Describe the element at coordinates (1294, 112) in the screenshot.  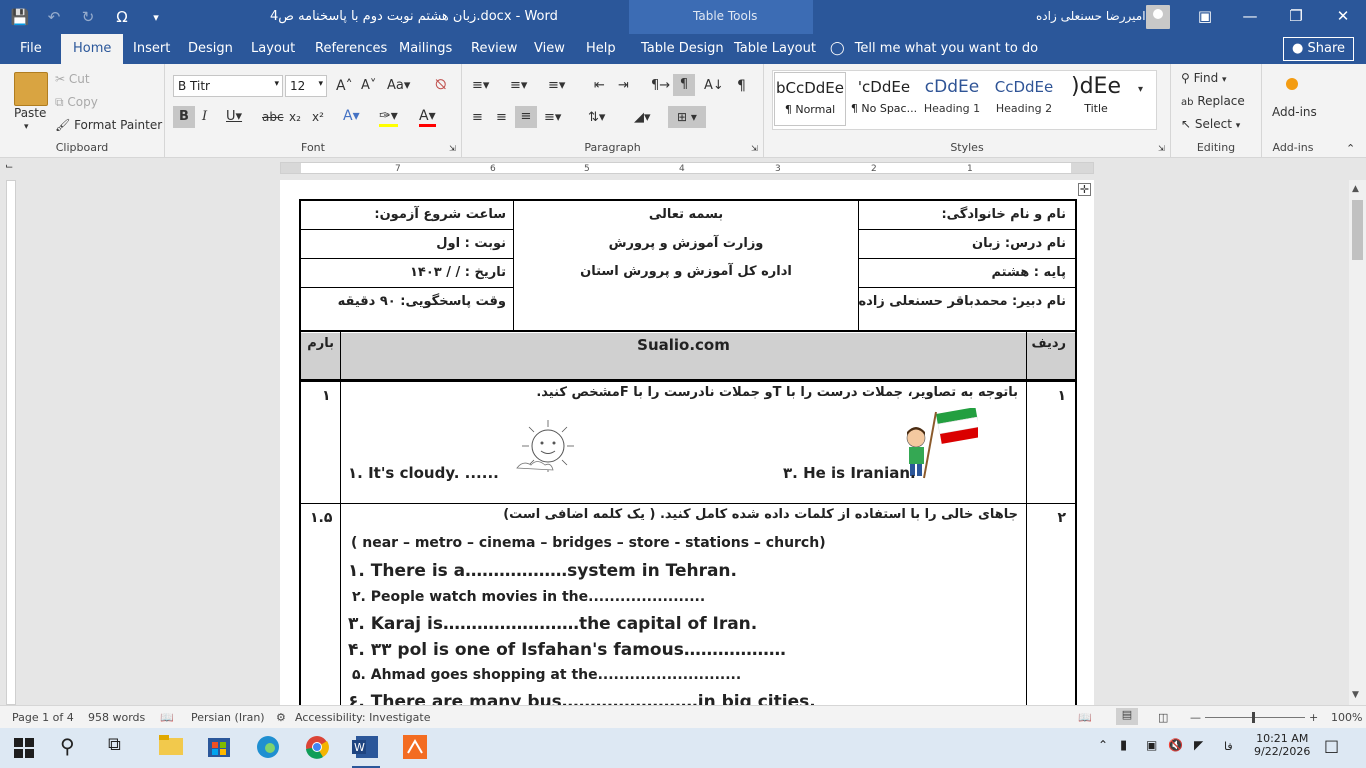
I see `addins-button: Add-ins` at that location.